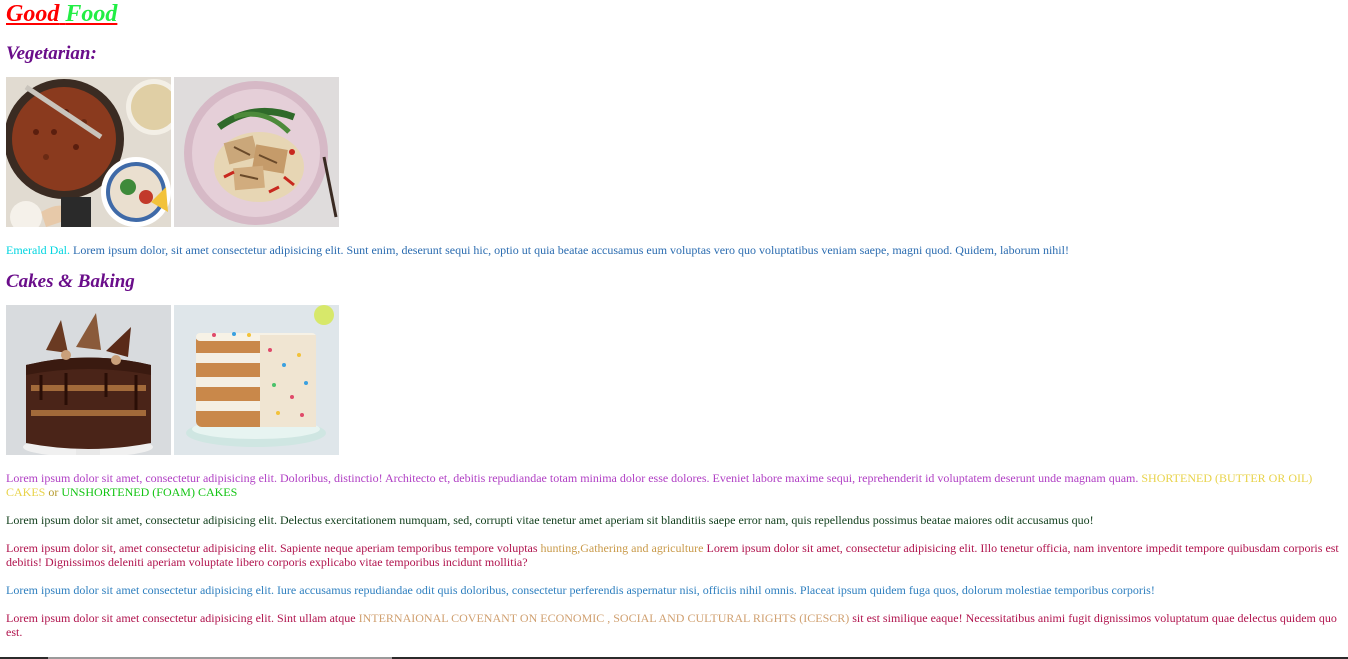 This screenshot has height=659, width=1348. I want to click on site-title: Good Food, so click(673, 13).